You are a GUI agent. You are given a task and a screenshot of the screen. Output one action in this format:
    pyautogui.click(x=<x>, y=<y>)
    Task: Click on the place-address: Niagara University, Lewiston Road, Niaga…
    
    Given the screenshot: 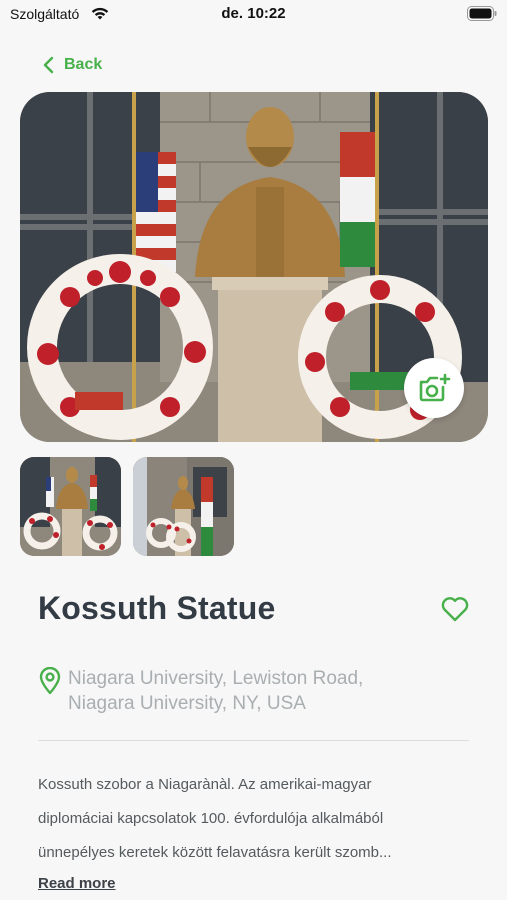 What is the action you would take?
    pyautogui.click(x=215, y=691)
    